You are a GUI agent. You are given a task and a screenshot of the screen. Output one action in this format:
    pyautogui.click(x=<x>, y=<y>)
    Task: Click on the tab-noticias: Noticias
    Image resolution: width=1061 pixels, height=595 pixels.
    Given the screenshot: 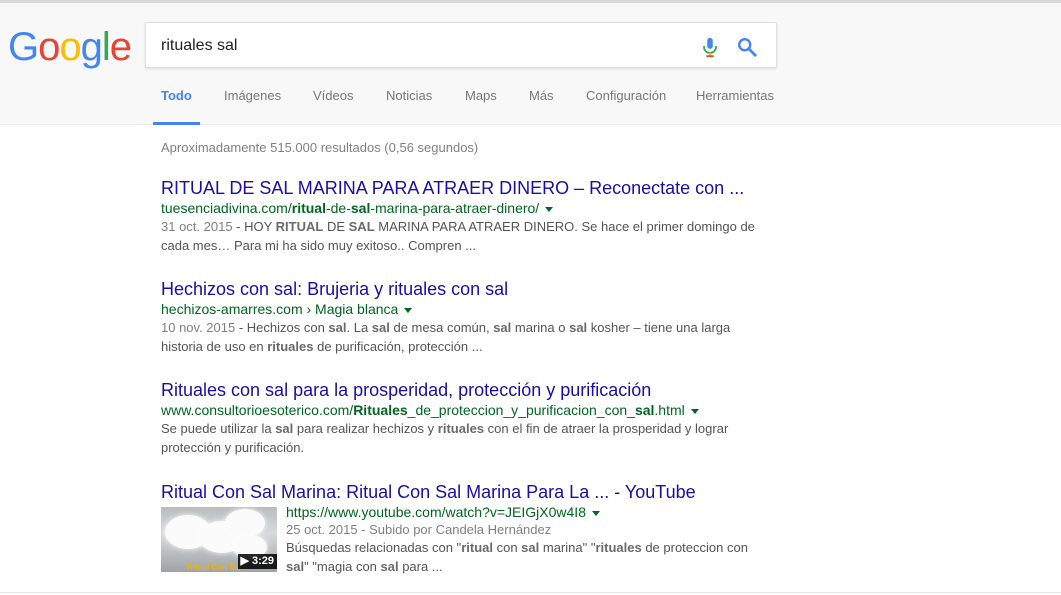 What is the action you would take?
    pyautogui.click(x=409, y=107)
    